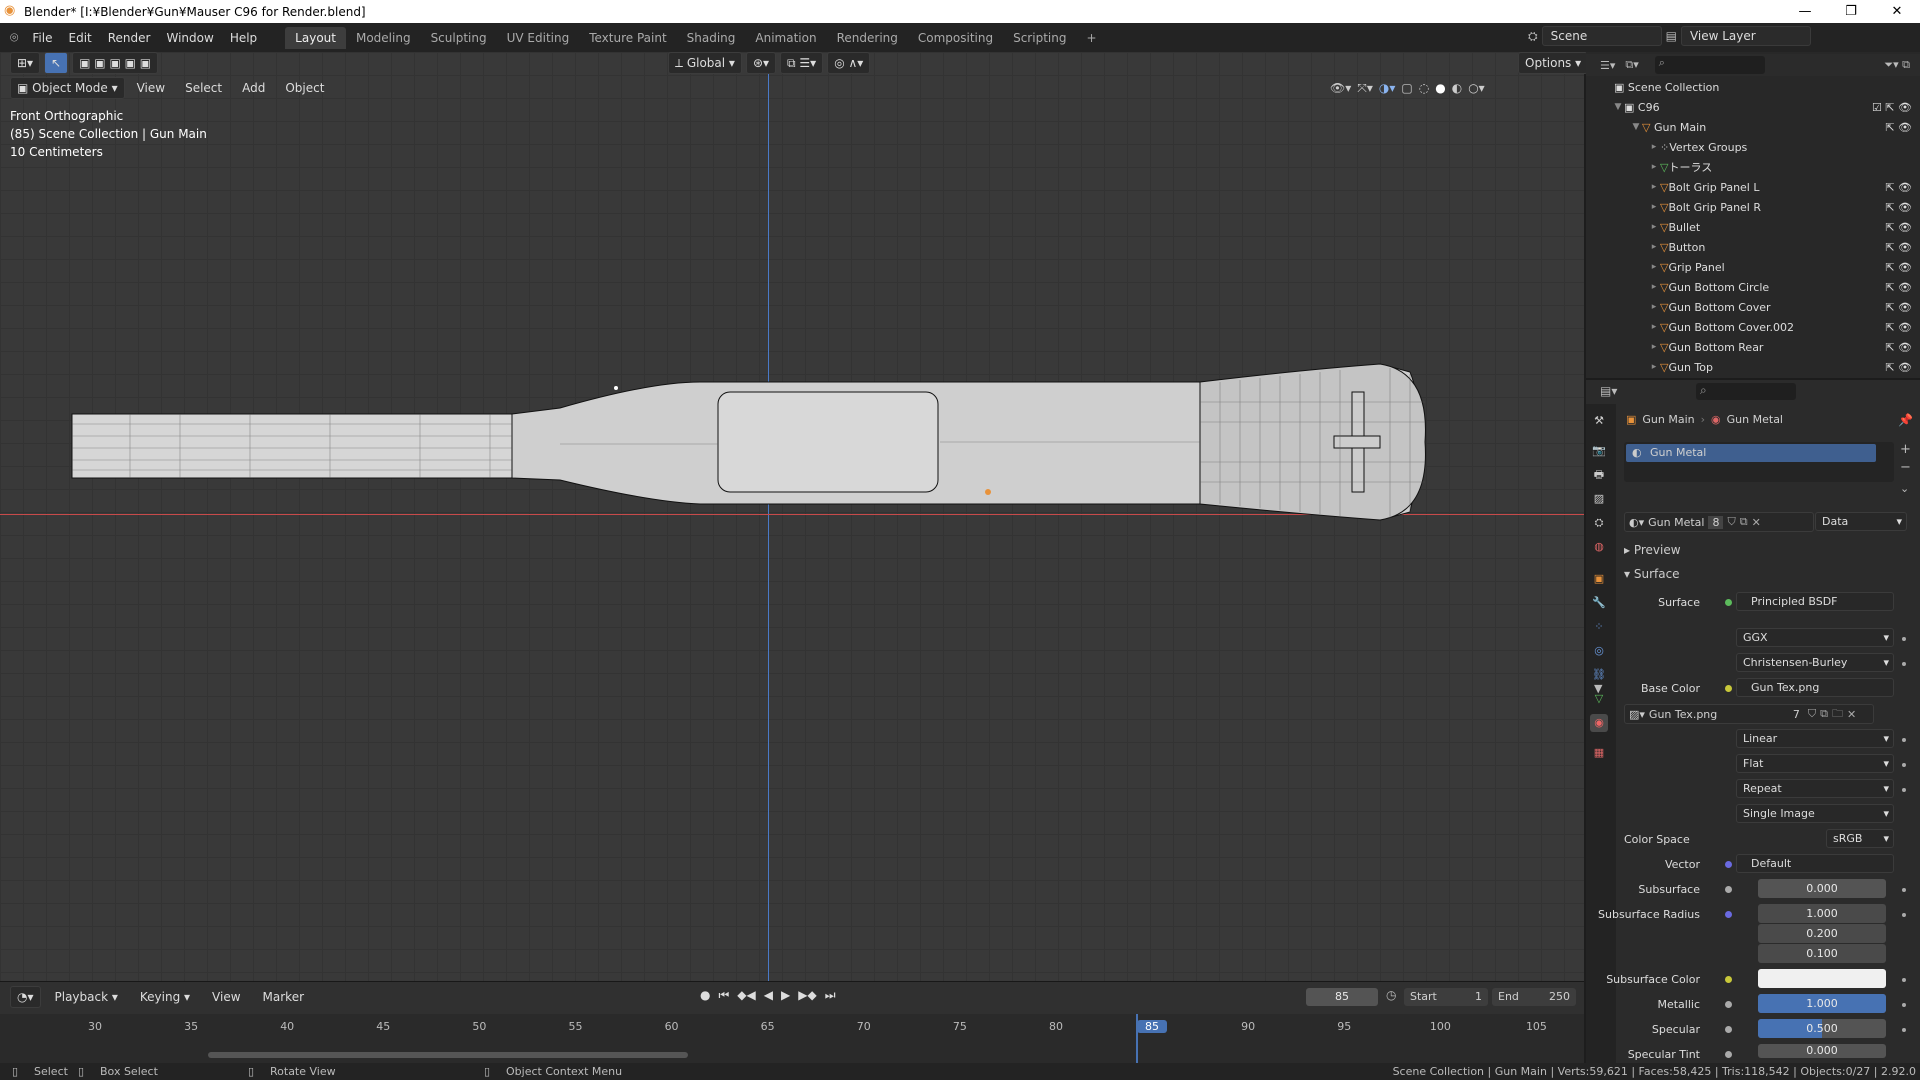 This screenshot has width=1920, height=1080. What do you see at coordinates (1892, 107) in the screenshot?
I see `row-toggles-icon: ☑ ⇱ 👁` at bounding box center [1892, 107].